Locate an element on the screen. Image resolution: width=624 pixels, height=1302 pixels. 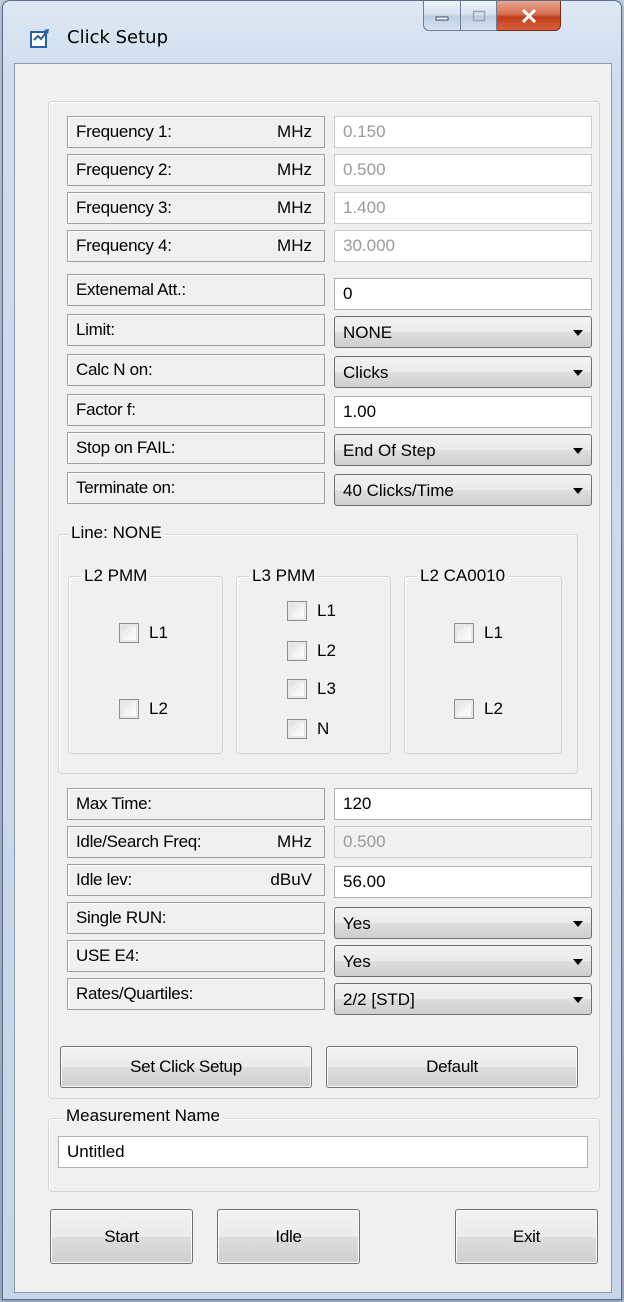
rates-quartiles-select: 2/2 [STD] is located at coordinates (463, 999).